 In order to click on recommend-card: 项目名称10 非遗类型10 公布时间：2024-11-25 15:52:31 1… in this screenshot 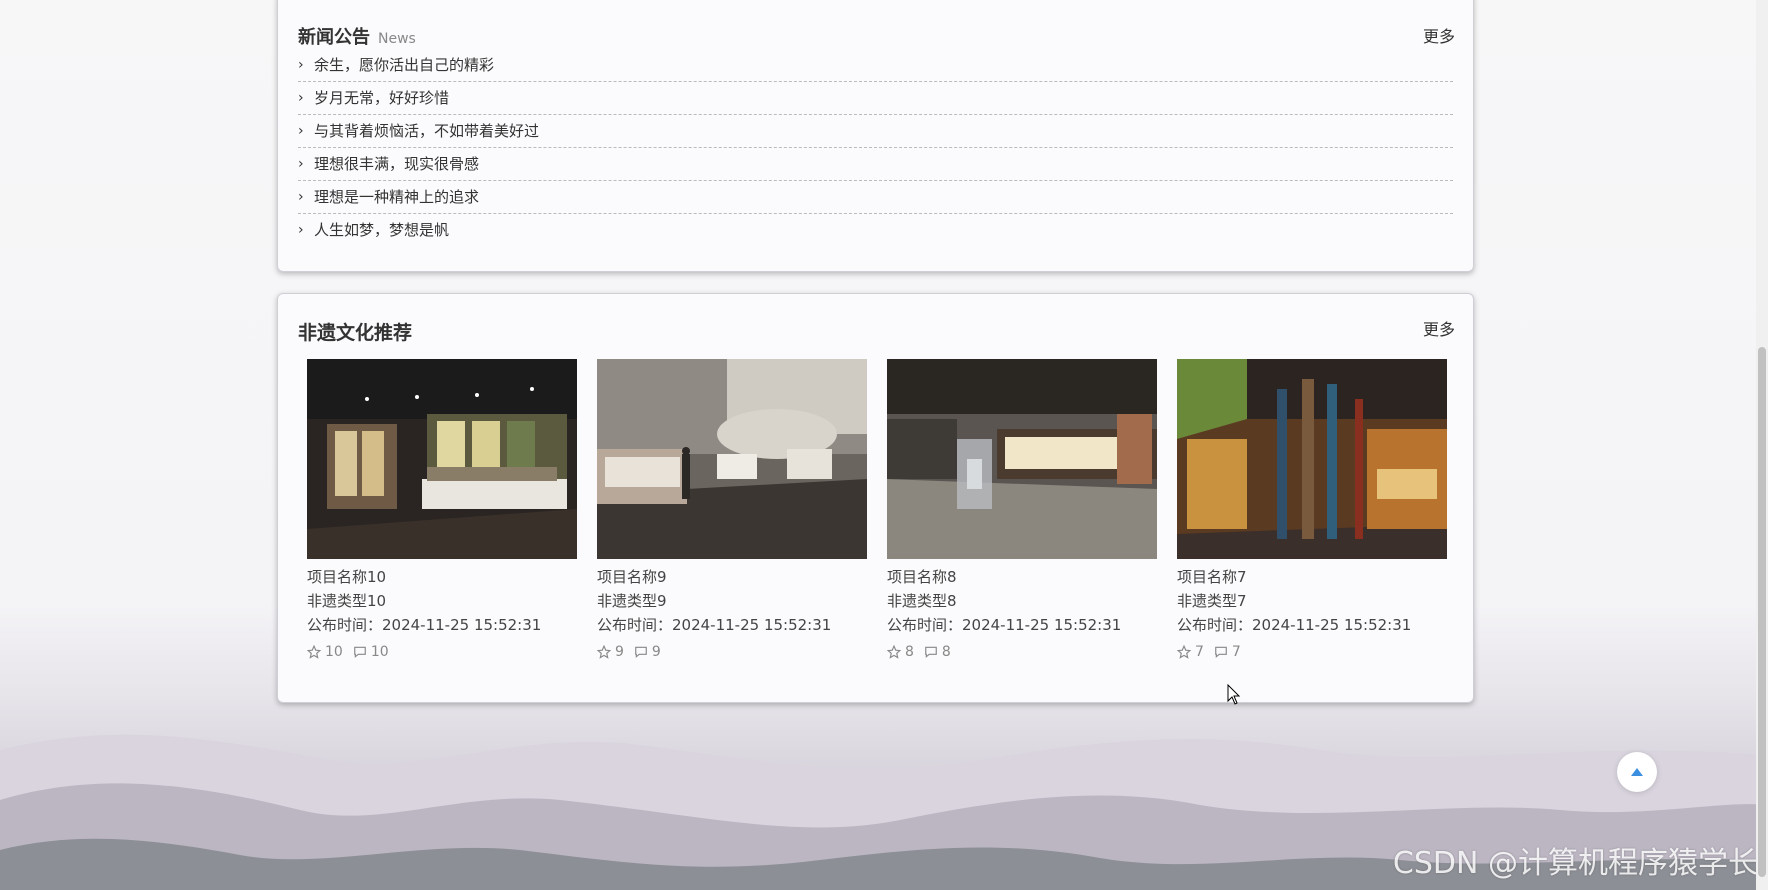, I will do `click(442, 509)`.